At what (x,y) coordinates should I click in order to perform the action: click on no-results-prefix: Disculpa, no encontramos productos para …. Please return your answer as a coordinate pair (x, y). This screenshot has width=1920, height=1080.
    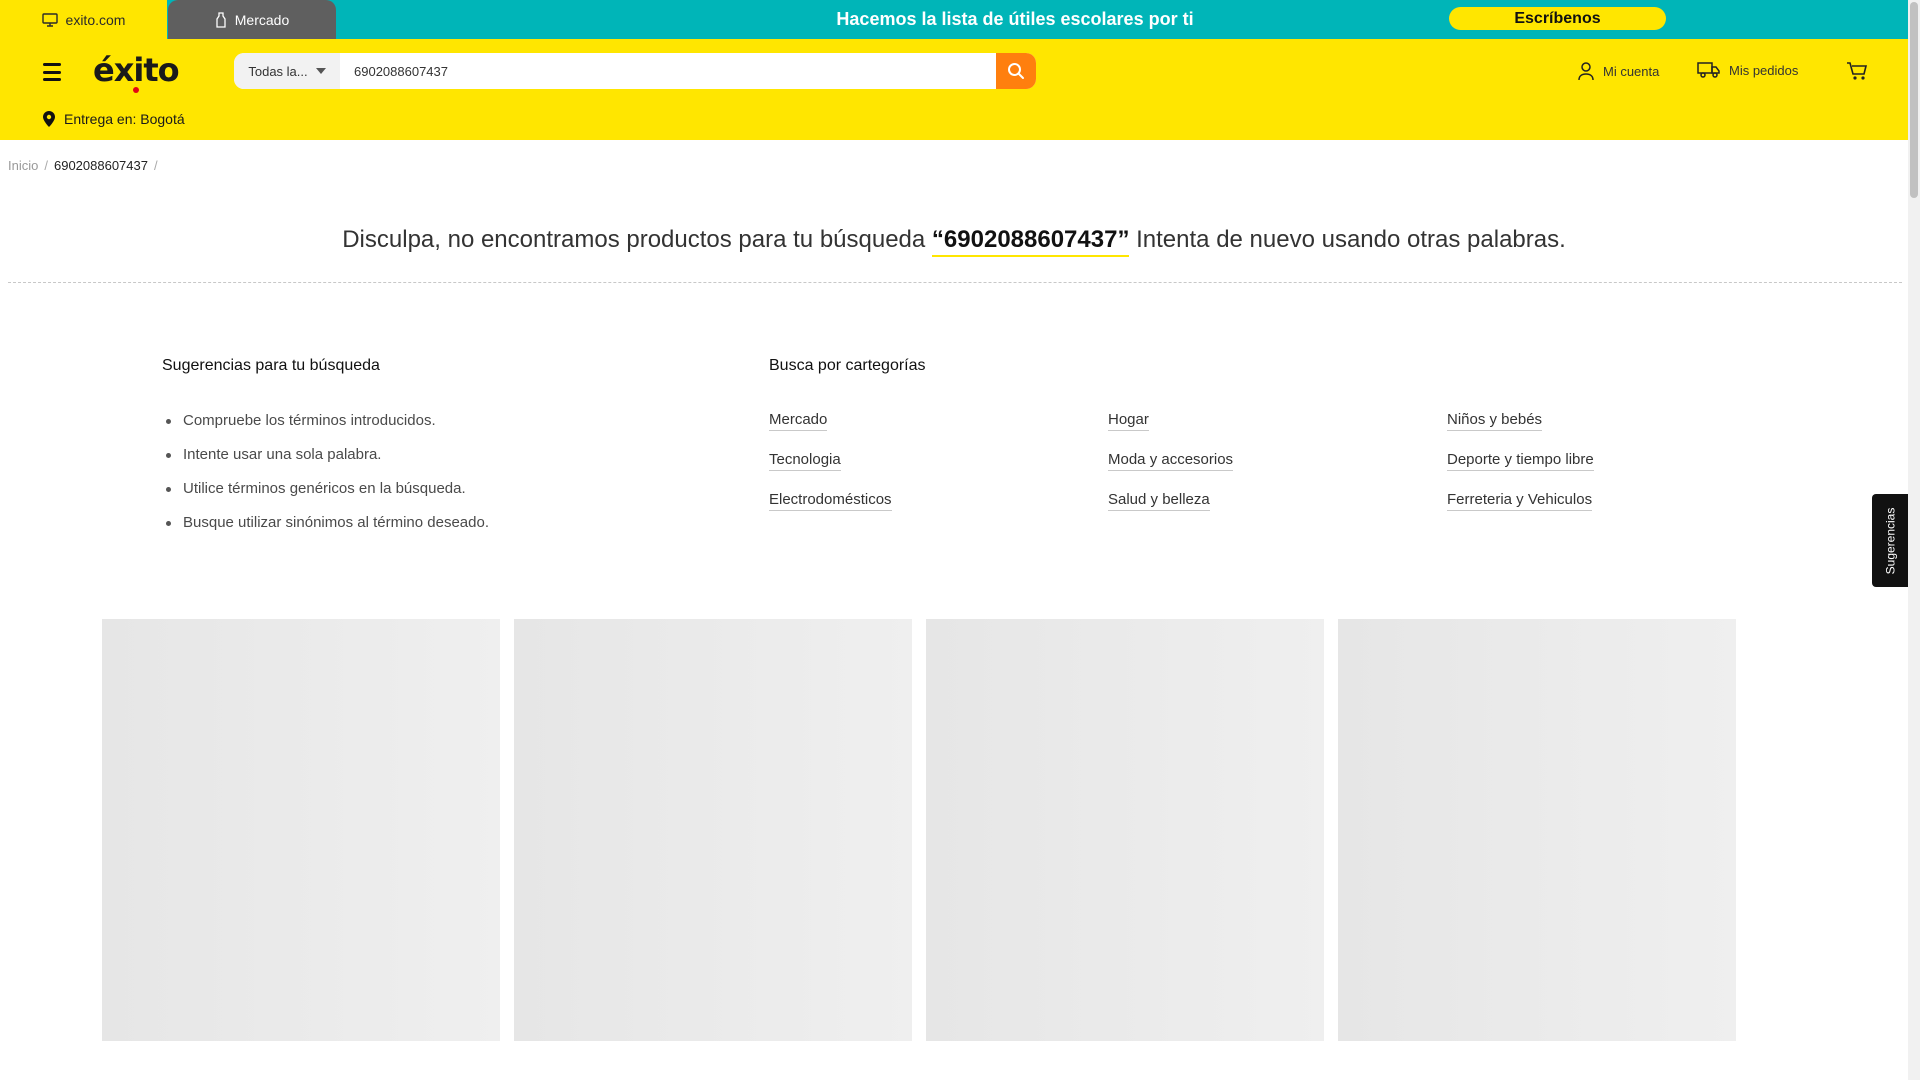
    Looking at the image, I should click on (634, 239).